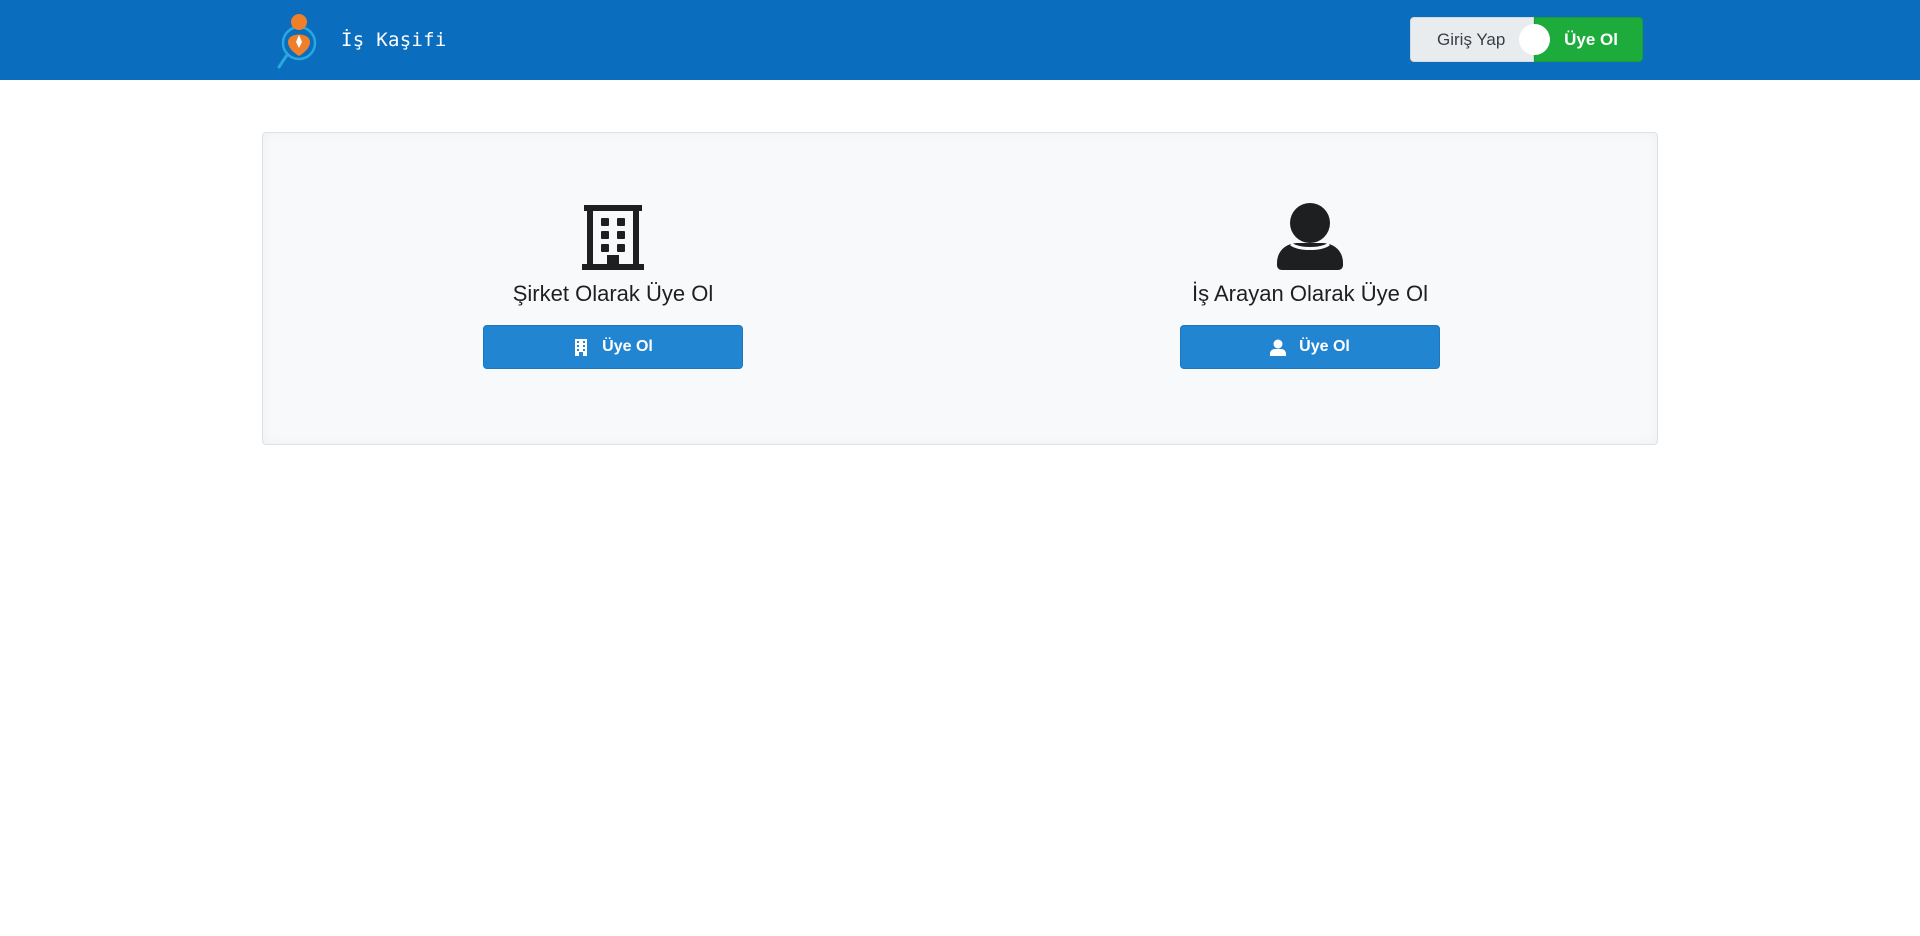  I want to click on company-register-button-label: Üye Ol, so click(627, 346).